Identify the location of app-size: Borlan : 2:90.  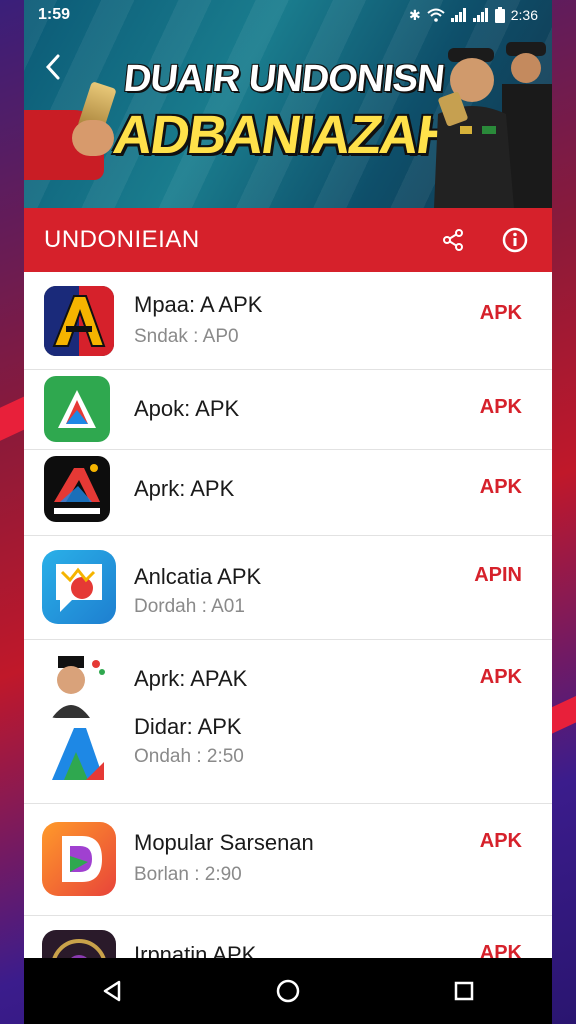
(188, 874).